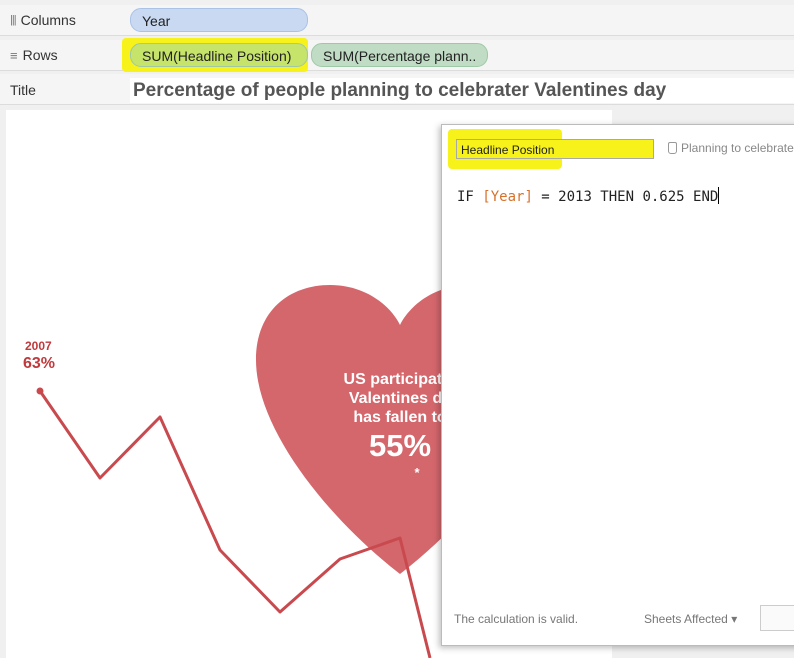 The image size is (794, 658). What do you see at coordinates (719, 195) in the screenshot?
I see `text-cursor` at bounding box center [719, 195].